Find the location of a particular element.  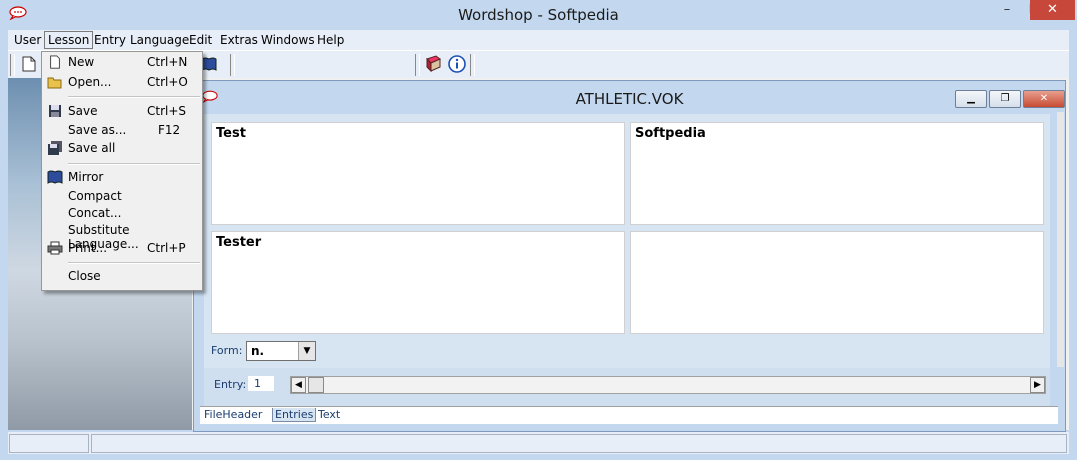

printer-icon is located at coordinates (55, 248).